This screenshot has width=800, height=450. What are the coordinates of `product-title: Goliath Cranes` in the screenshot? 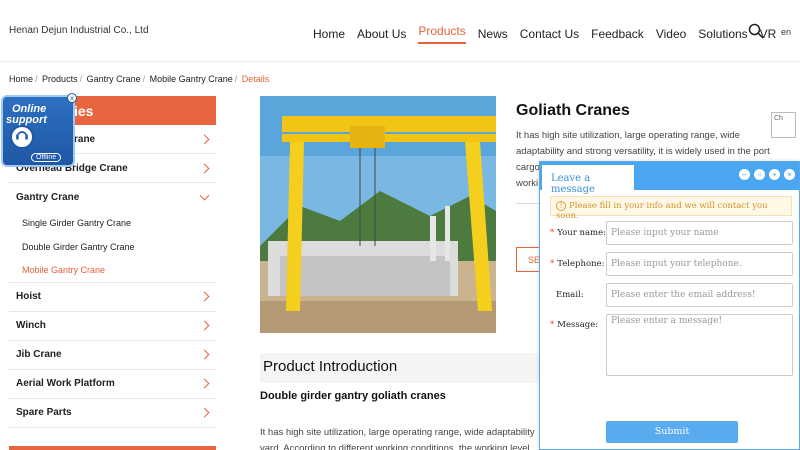 It's located at (573, 110).